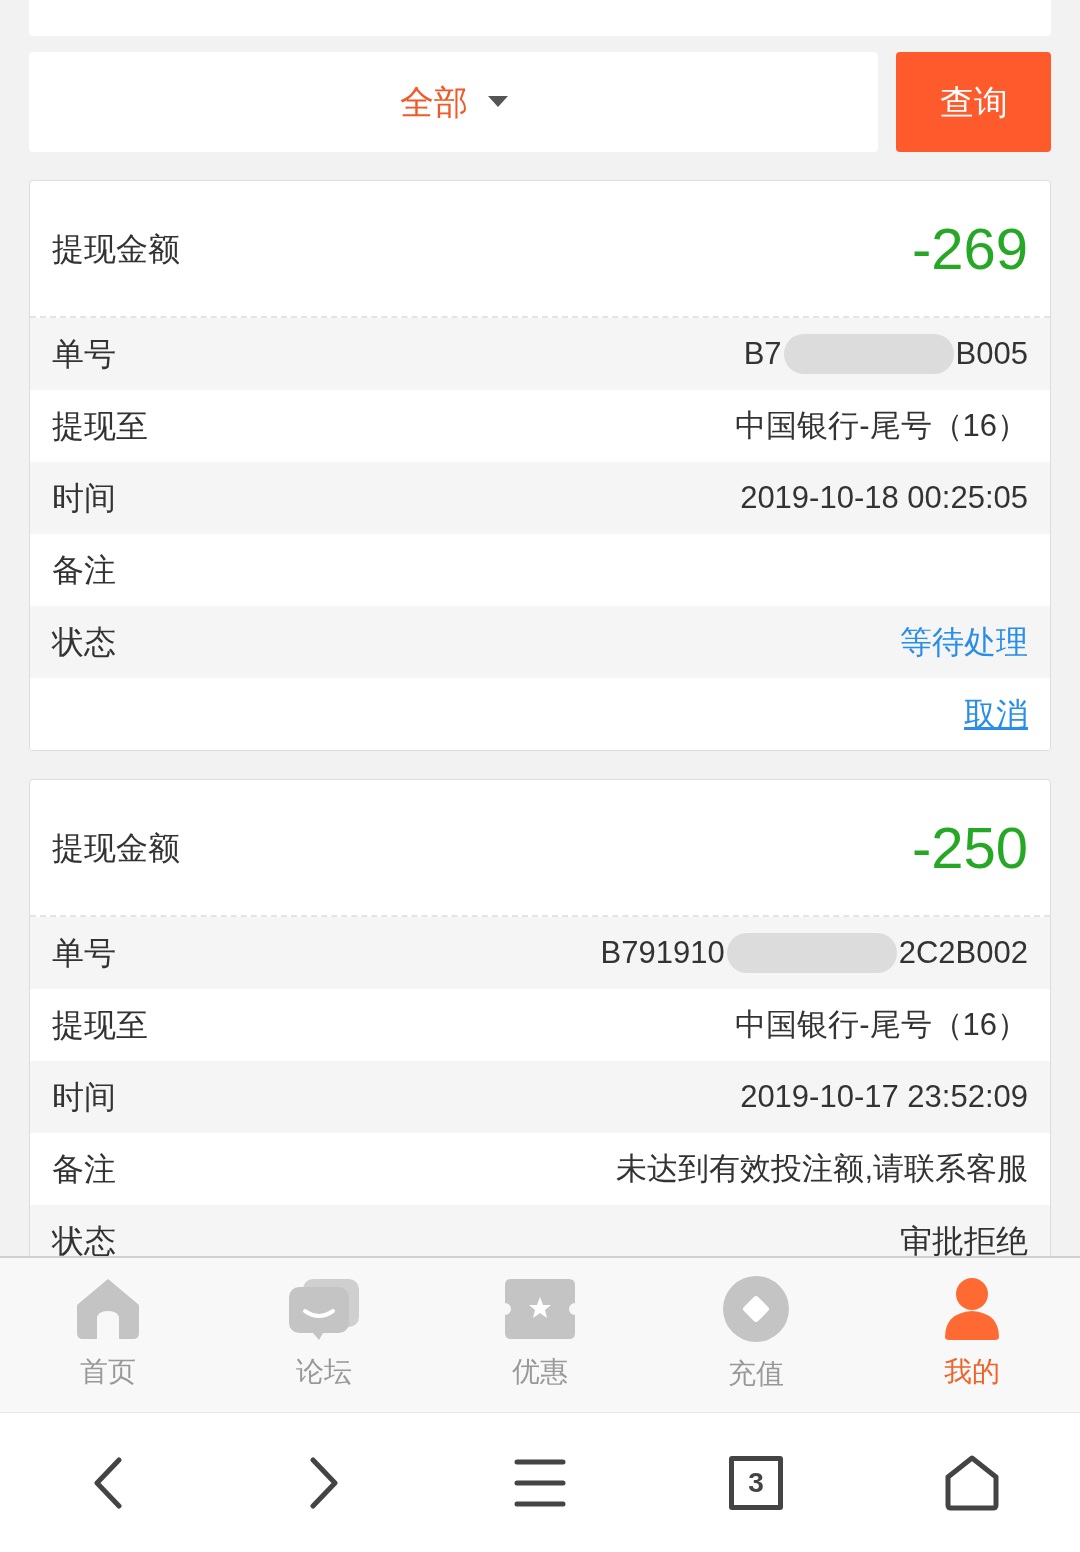  I want to click on tab-item: 首页, so click(108, 1335).